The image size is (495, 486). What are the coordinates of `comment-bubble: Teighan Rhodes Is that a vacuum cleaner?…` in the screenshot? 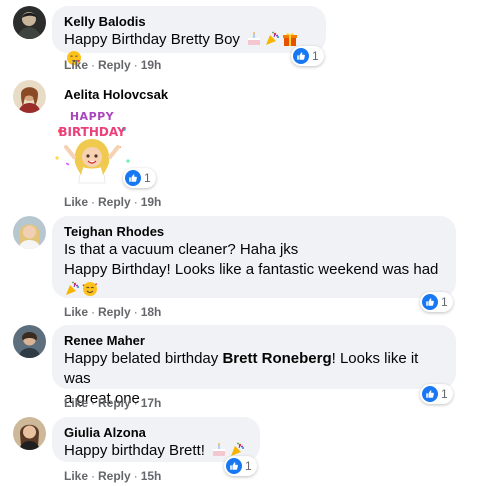 It's located at (254, 257).